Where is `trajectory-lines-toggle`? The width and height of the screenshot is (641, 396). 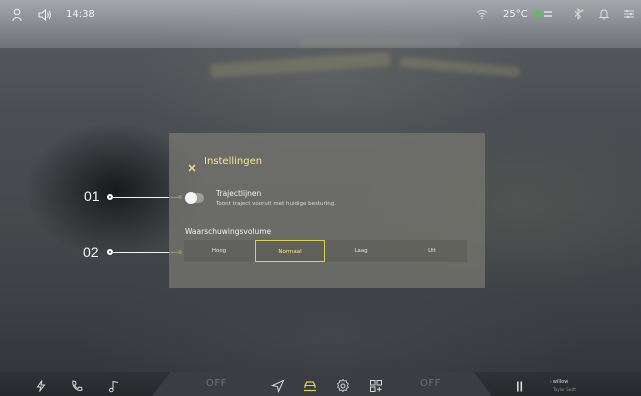 trajectory-lines-toggle is located at coordinates (194, 198).